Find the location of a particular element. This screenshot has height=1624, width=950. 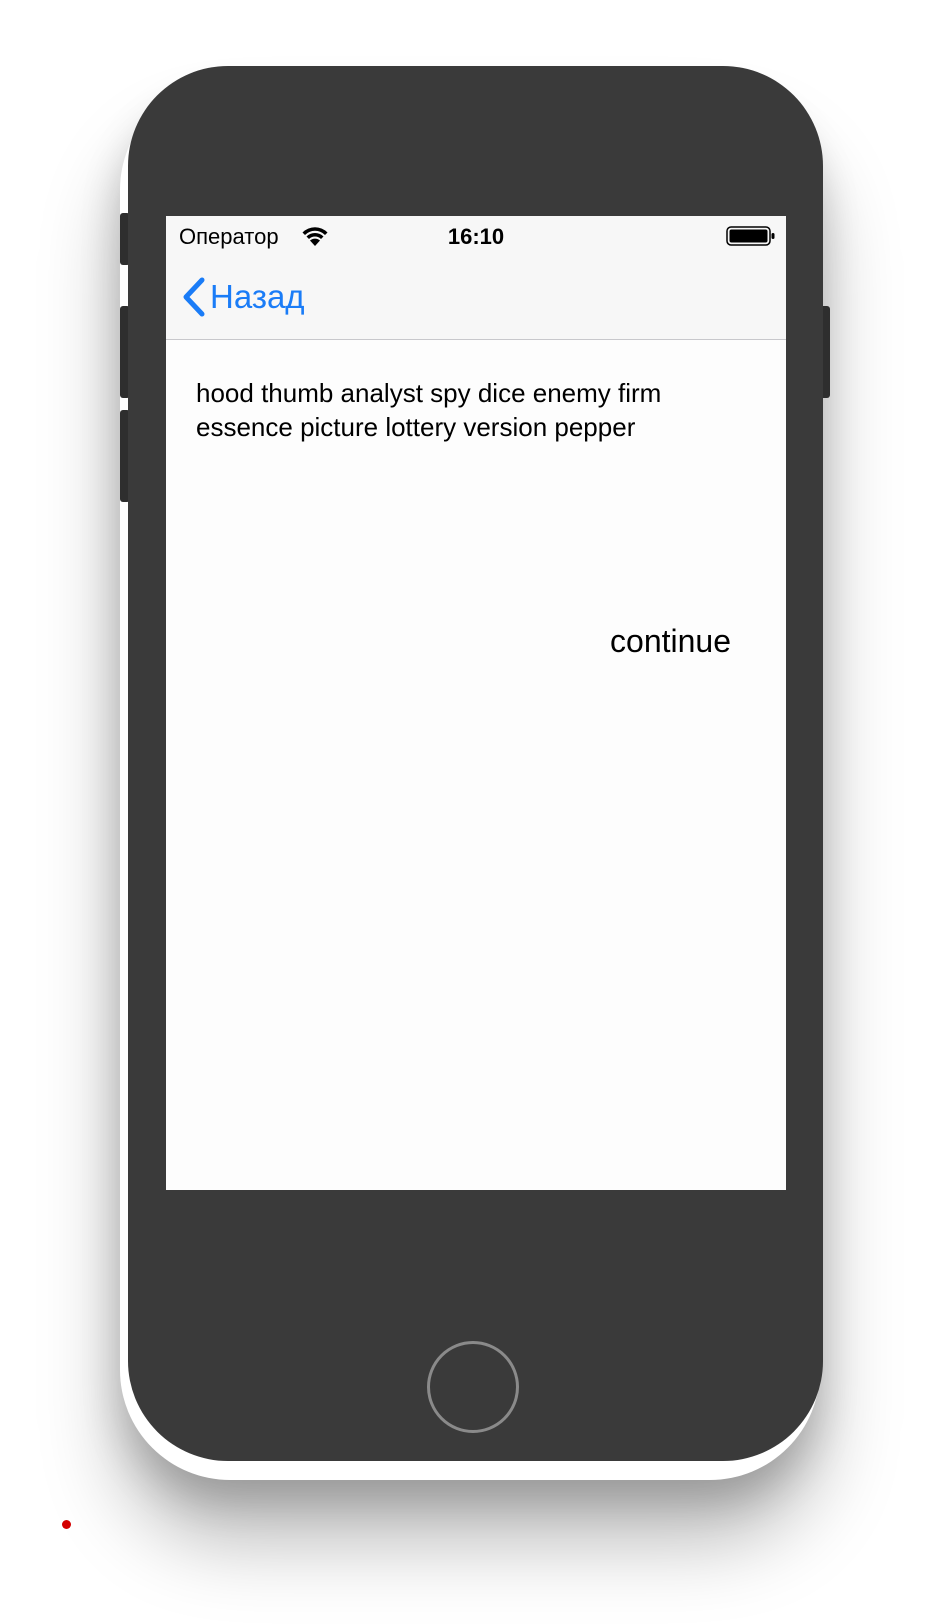

red-dot-marker is located at coordinates (66, 1524).